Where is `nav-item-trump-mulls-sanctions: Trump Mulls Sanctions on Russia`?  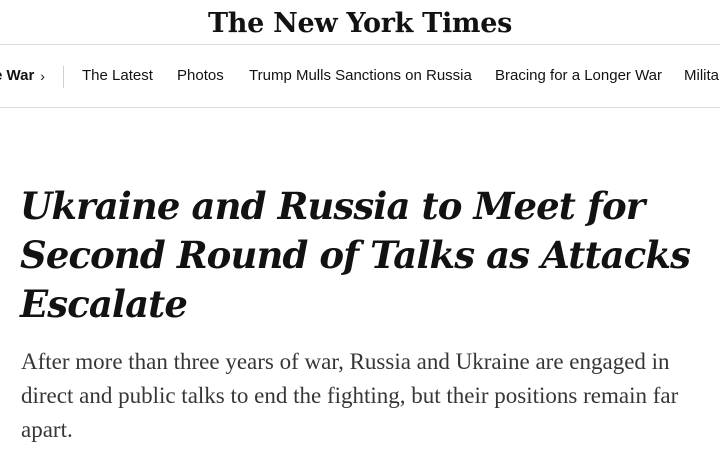 nav-item-trump-mulls-sanctions: Trump Mulls Sanctions on Russia is located at coordinates (360, 75).